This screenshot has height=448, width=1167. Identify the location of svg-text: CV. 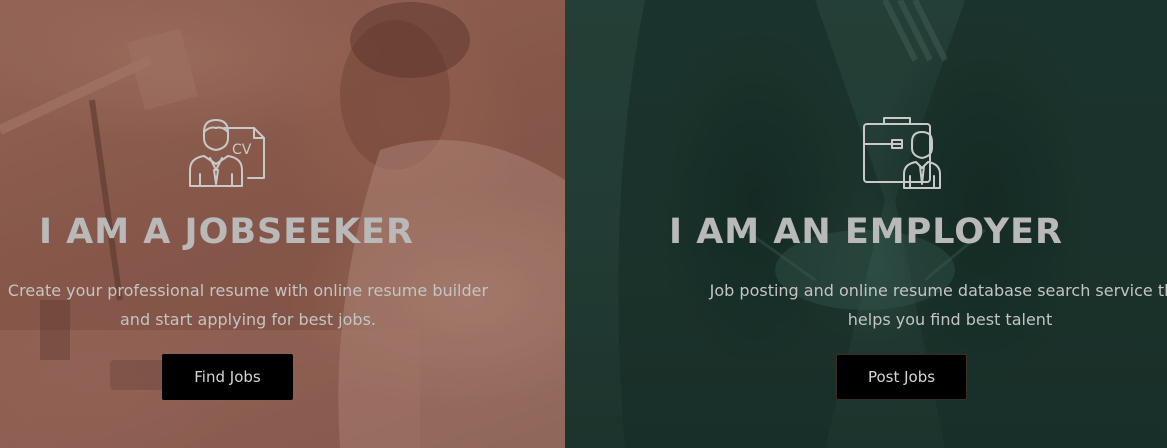
(242, 150).